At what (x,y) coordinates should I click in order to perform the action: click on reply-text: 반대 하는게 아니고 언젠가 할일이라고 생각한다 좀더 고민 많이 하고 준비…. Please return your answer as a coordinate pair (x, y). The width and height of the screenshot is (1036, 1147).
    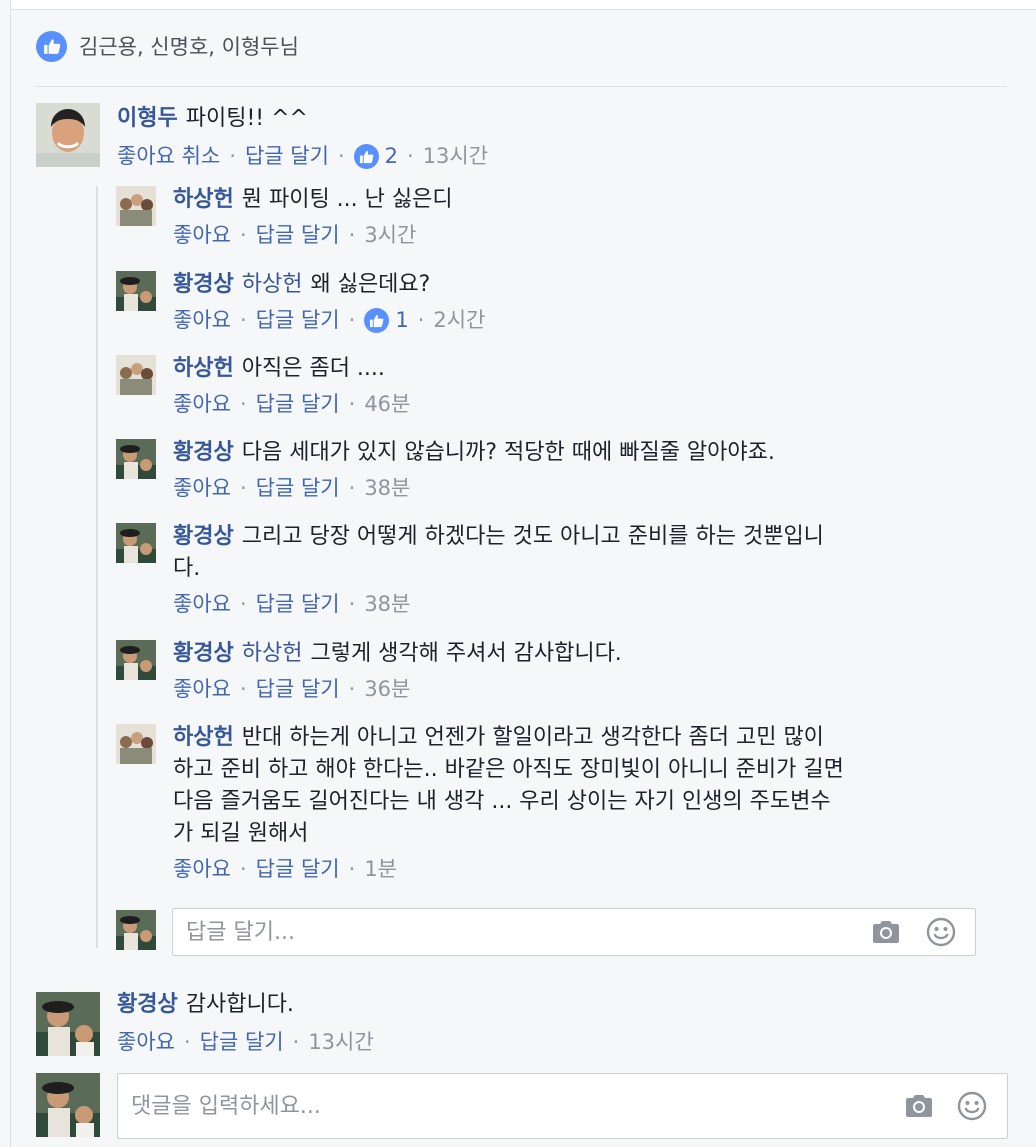
    Looking at the image, I should click on (508, 785).